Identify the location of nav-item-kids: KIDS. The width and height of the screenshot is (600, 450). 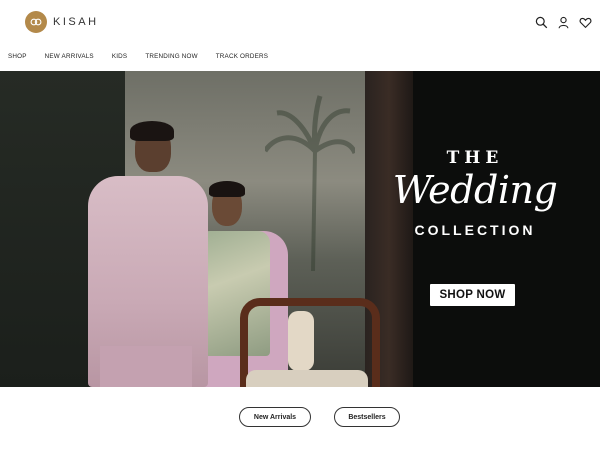
(120, 57).